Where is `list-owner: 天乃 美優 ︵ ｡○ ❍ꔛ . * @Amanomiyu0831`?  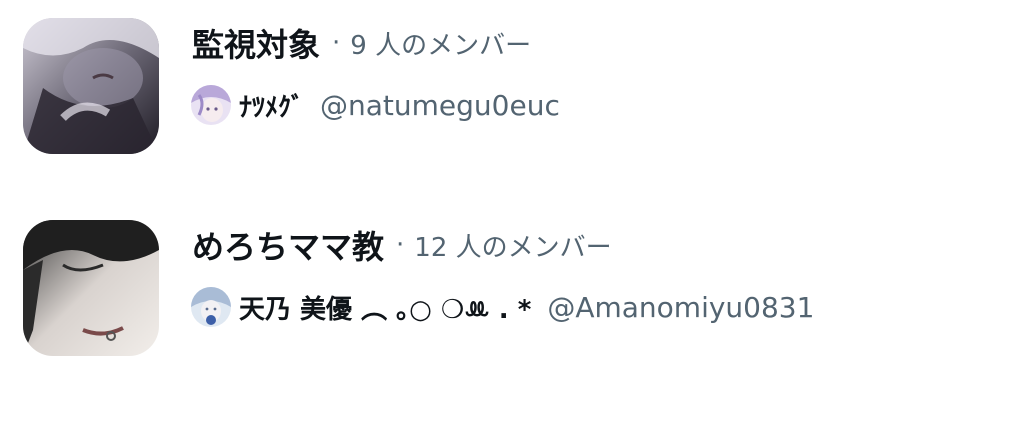
list-owner: 天乃 美優 ︵ ｡○ ❍ꔛ . * @Amanomiyu0831 is located at coordinates (502, 307).